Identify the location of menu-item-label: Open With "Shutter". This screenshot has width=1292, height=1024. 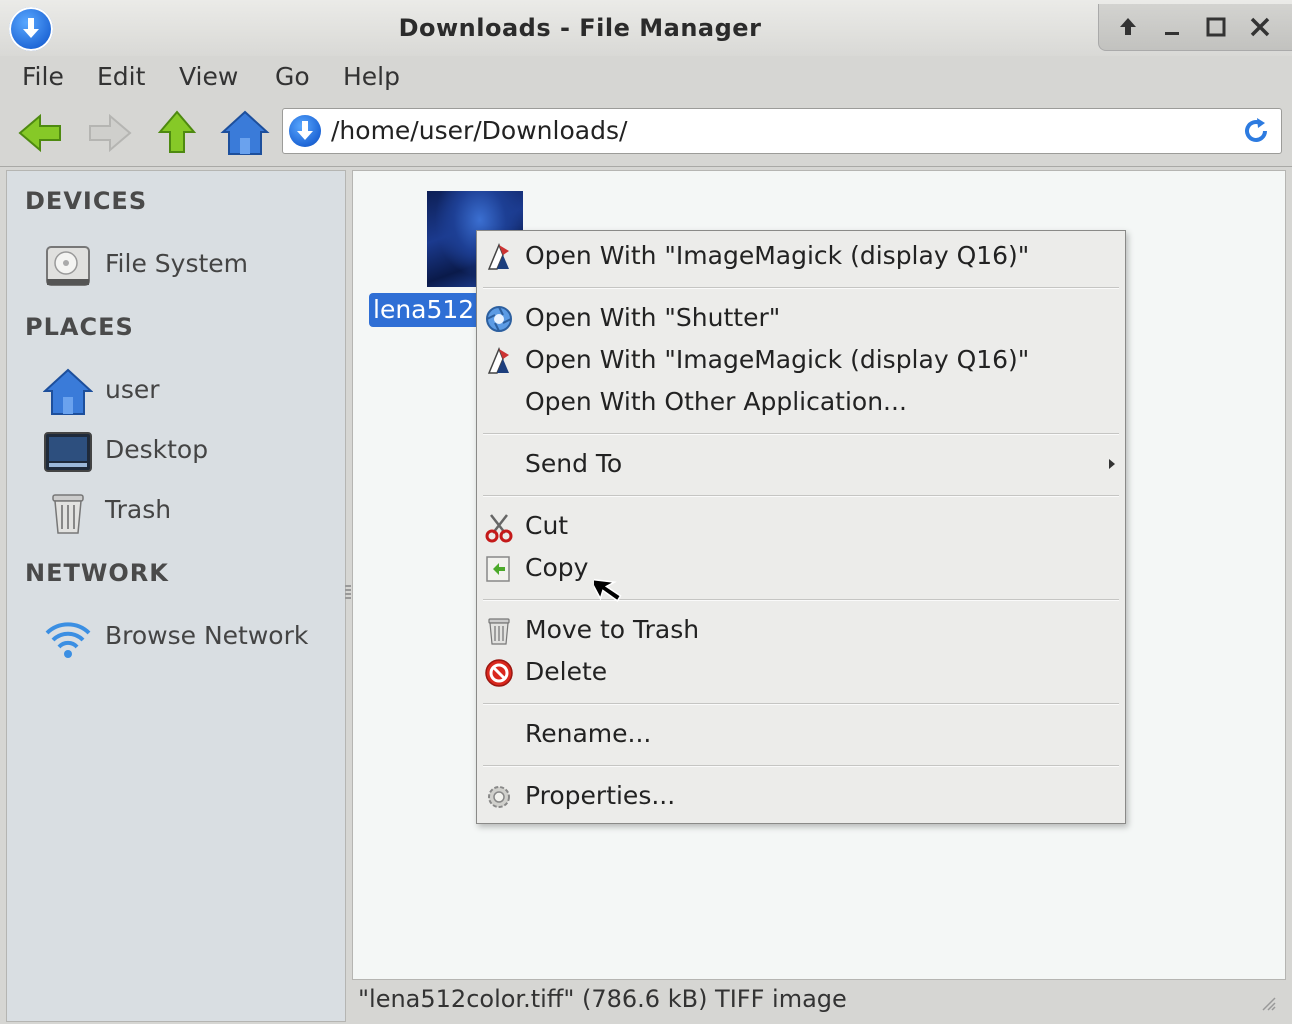
(653, 317).